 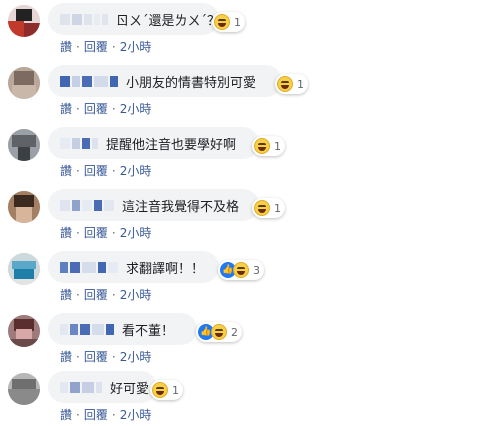 What do you see at coordinates (248, 397) in the screenshot?
I see `comment: 好可愛 1 讚 · 回覆 · 2小時` at bounding box center [248, 397].